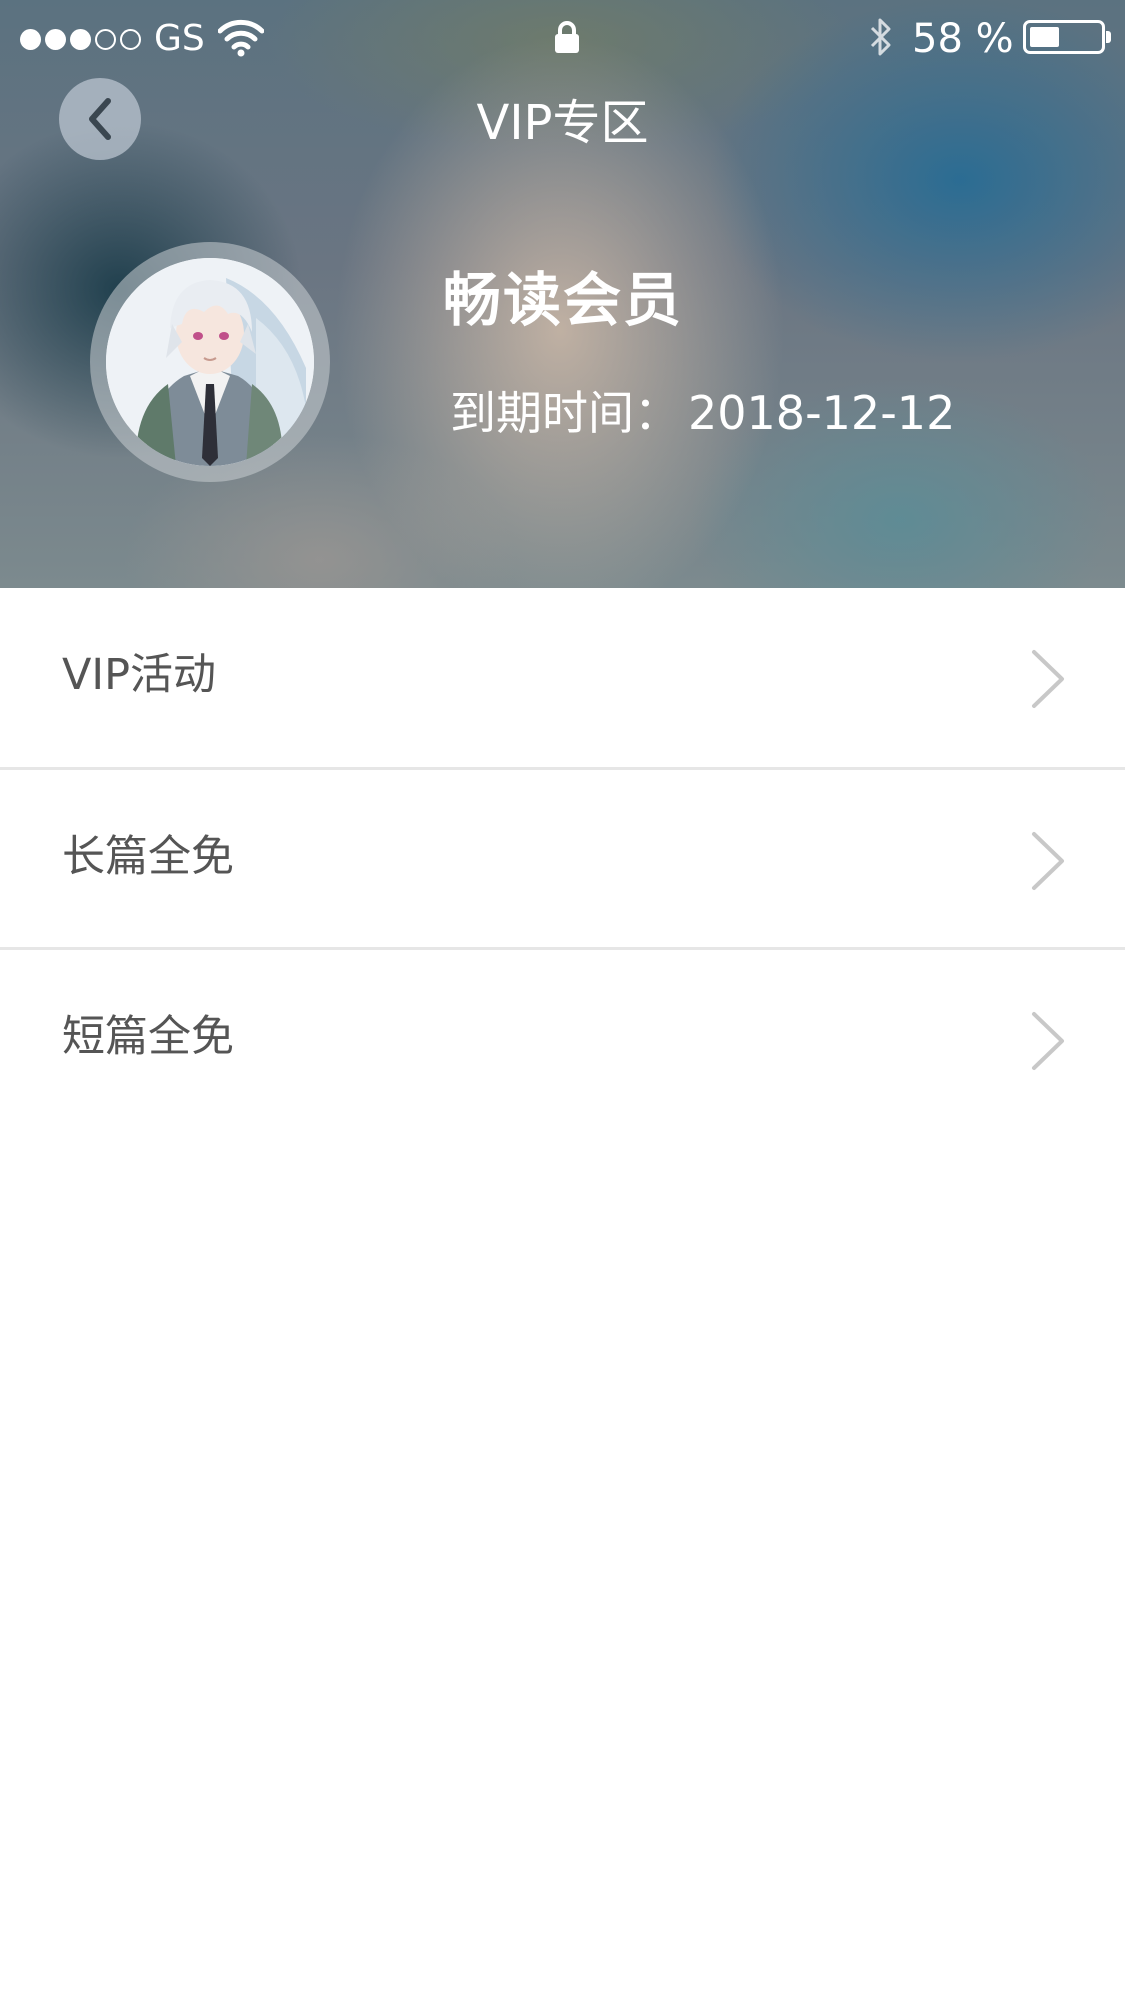  I want to click on bluetooth-icon, so click(880, 37).